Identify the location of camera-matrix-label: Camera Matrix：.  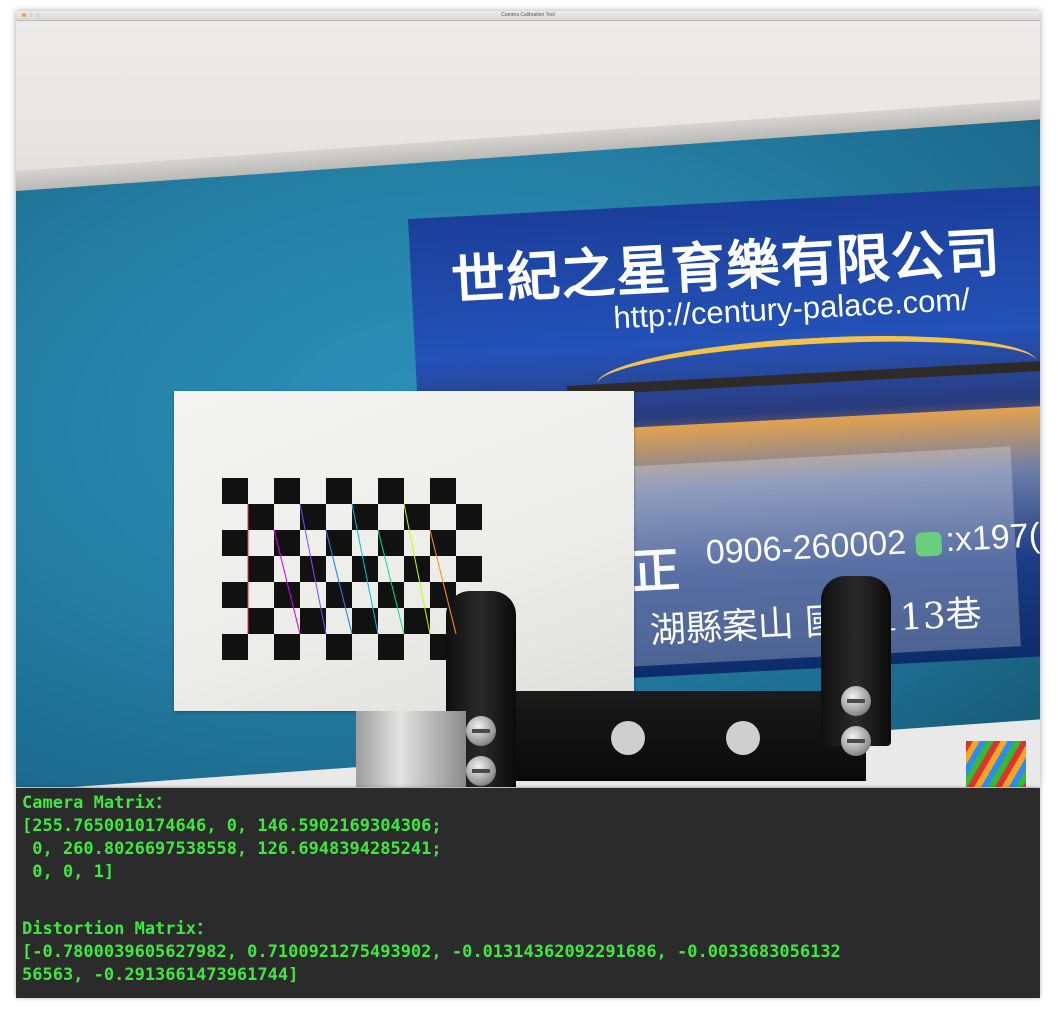
(97, 803).